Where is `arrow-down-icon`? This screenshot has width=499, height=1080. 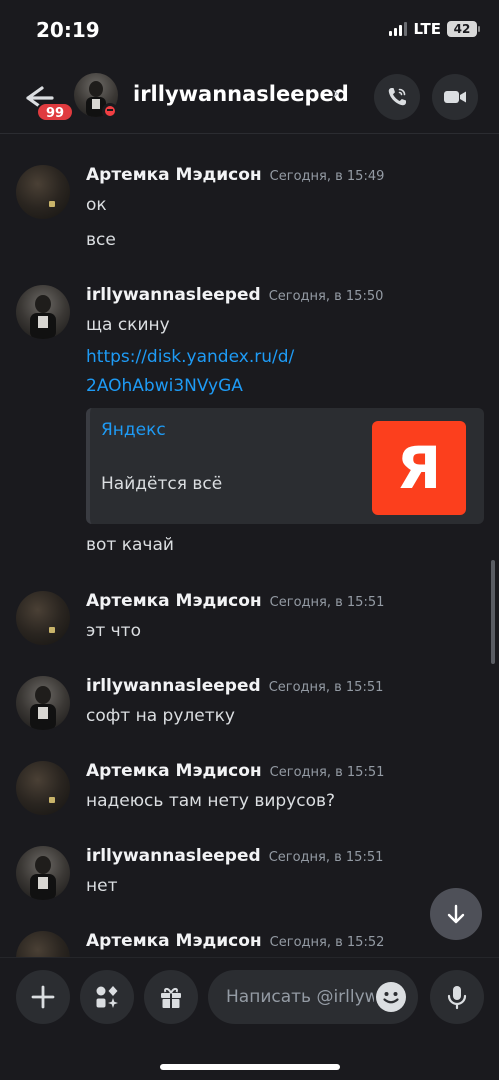
arrow-down-icon is located at coordinates (456, 914).